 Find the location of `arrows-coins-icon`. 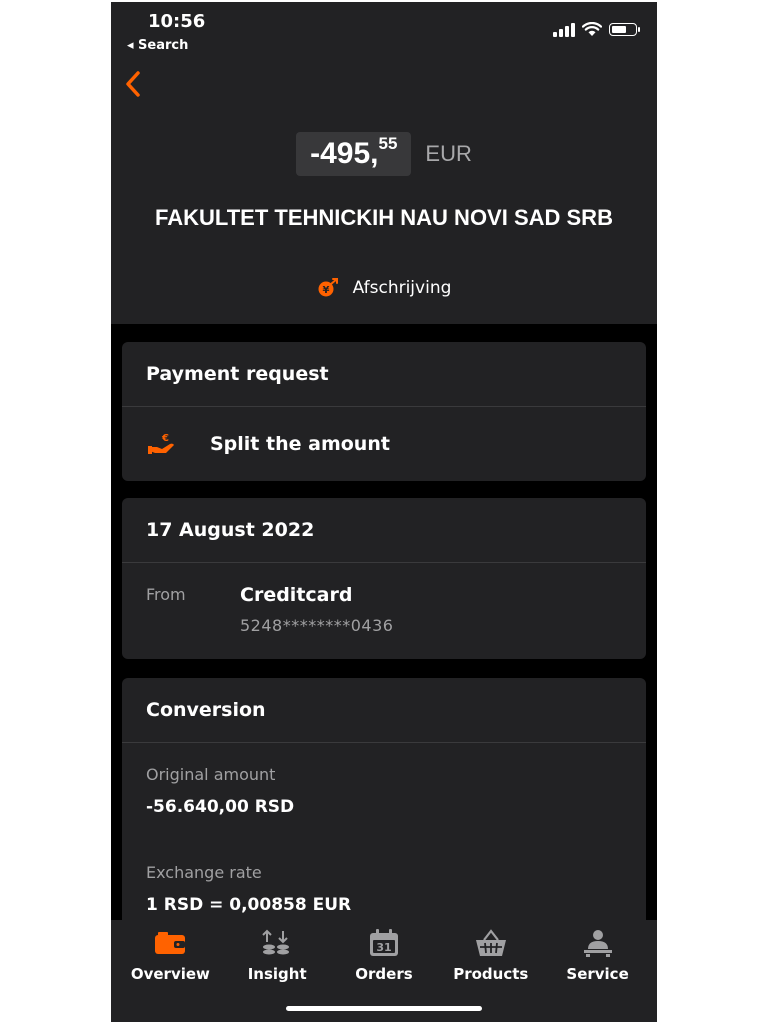

arrows-coins-icon is located at coordinates (276, 942).